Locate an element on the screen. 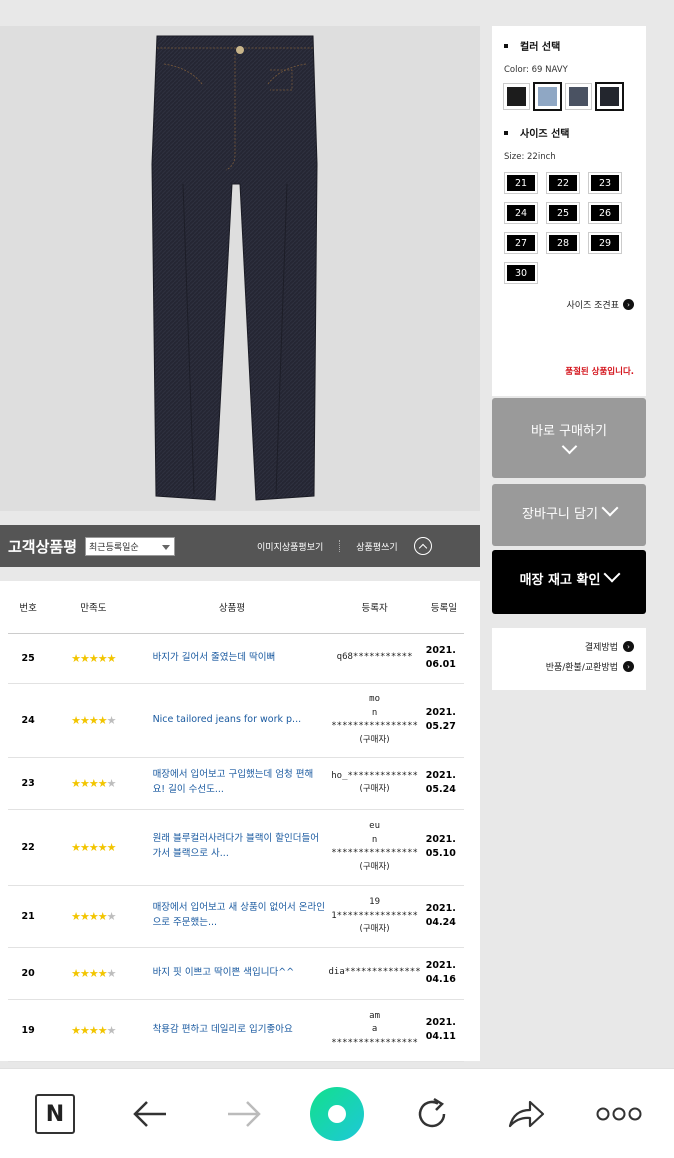 This screenshot has height=1158, width=674. swatch-light-blue is located at coordinates (547, 96).